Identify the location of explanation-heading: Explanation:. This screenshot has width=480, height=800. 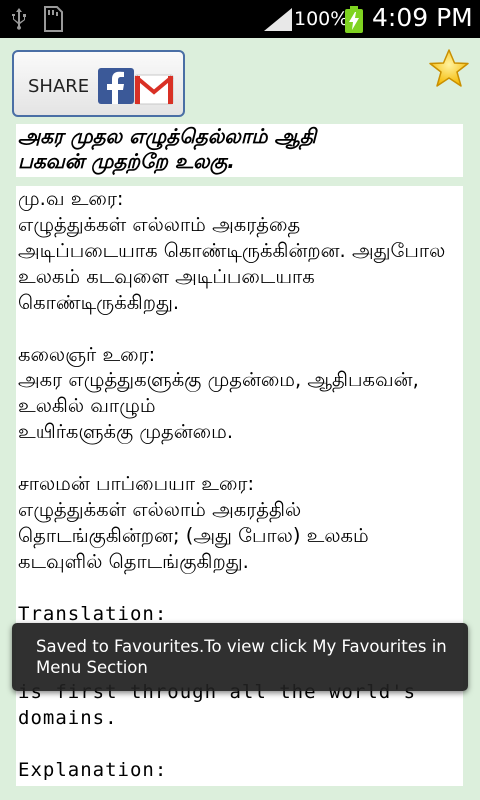
(93, 769).